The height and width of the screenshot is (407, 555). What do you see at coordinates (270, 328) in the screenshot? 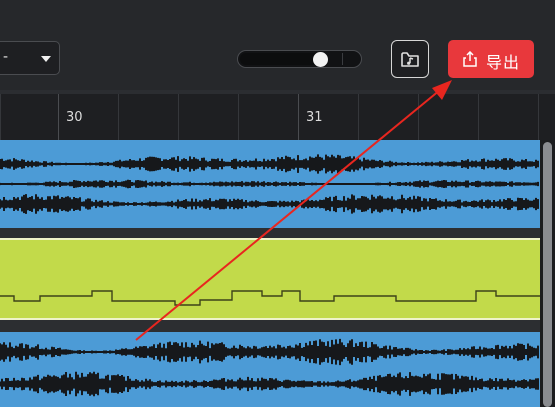
I see `track-gap` at bounding box center [270, 328].